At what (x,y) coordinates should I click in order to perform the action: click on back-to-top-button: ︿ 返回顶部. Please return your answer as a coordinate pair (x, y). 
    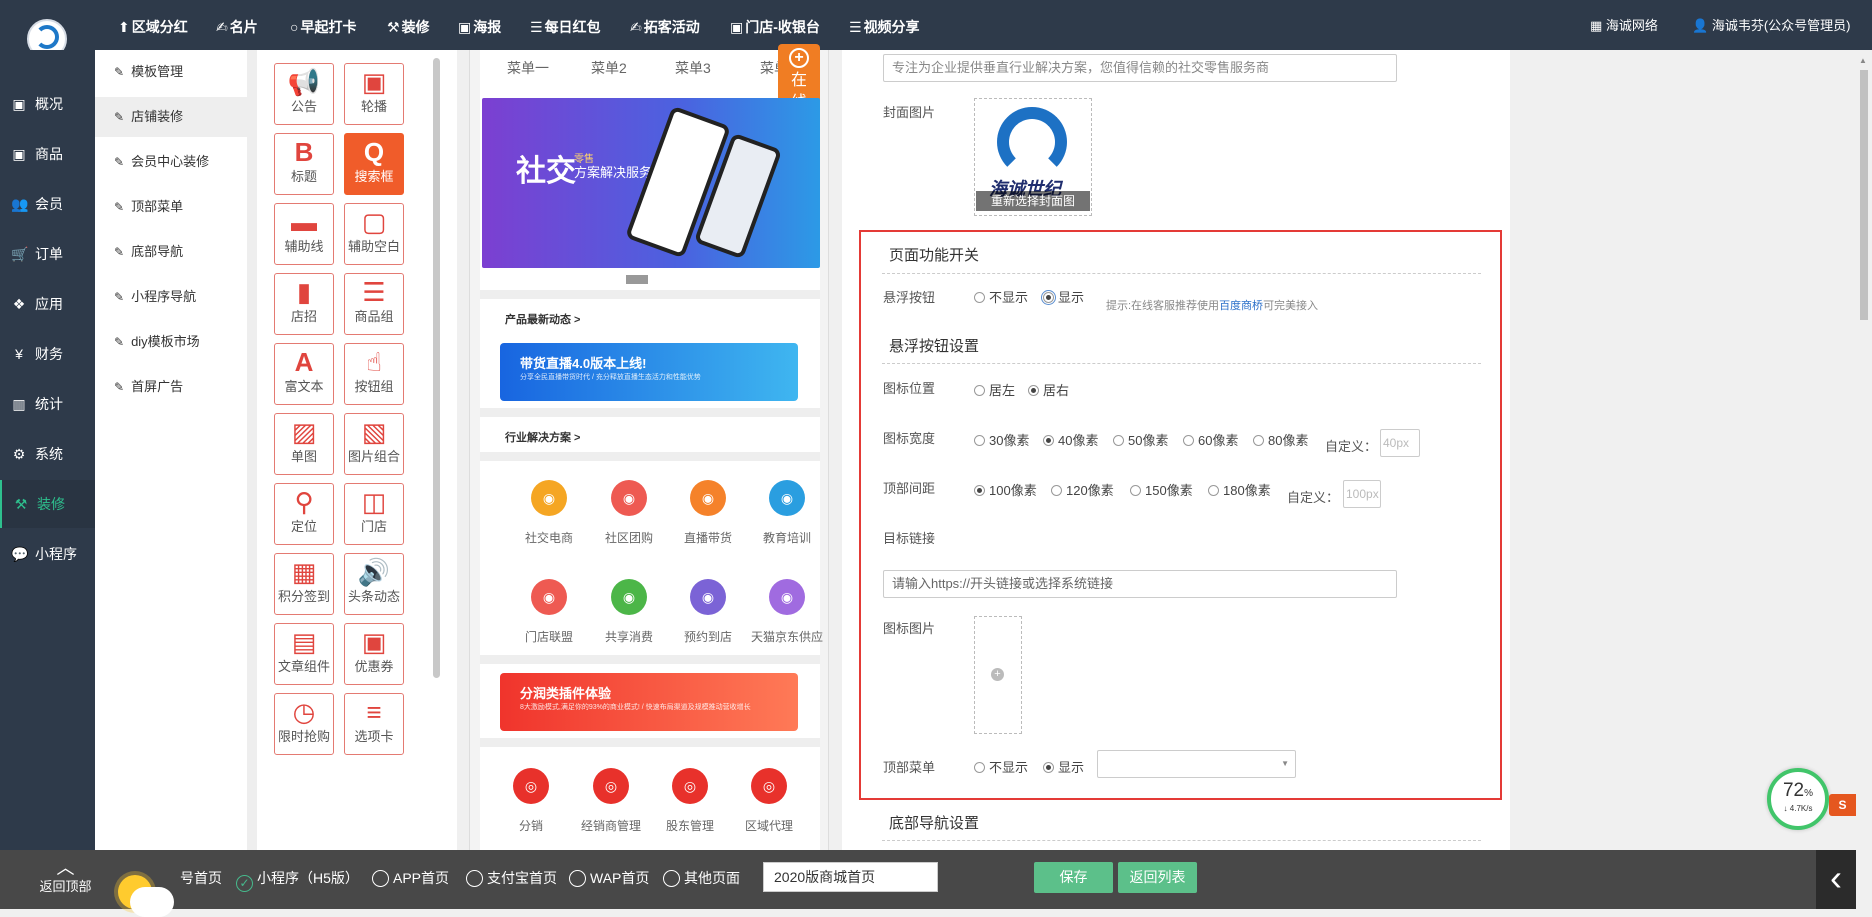
    Looking at the image, I should click on (65, 877).